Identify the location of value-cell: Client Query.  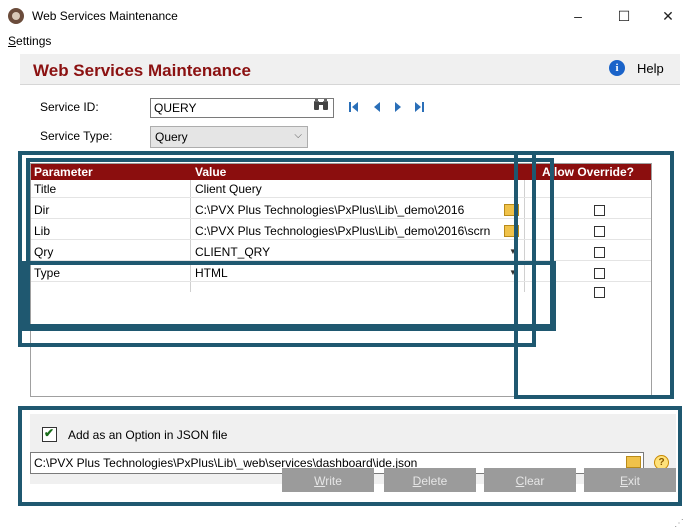
(350, 189).